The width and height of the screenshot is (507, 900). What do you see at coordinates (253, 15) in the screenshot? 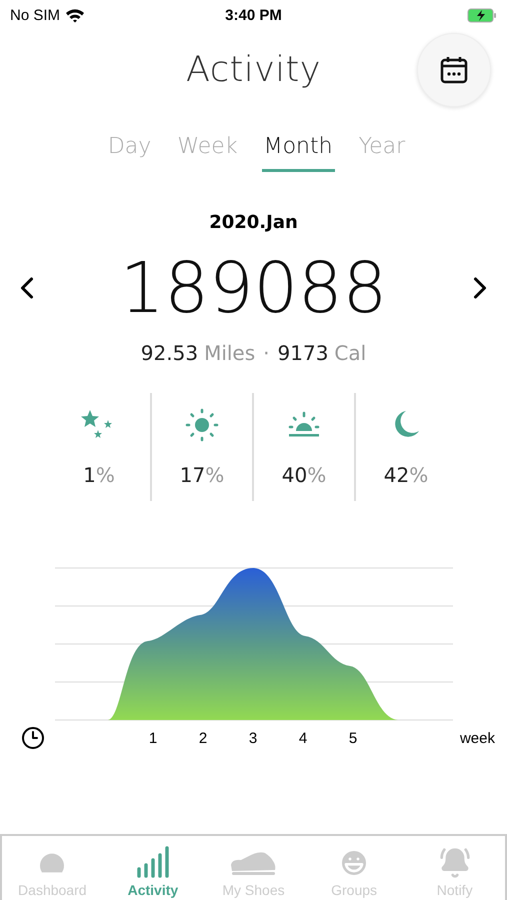
I see `status-time: 3:40 PM` at bounding box center [253, 15].